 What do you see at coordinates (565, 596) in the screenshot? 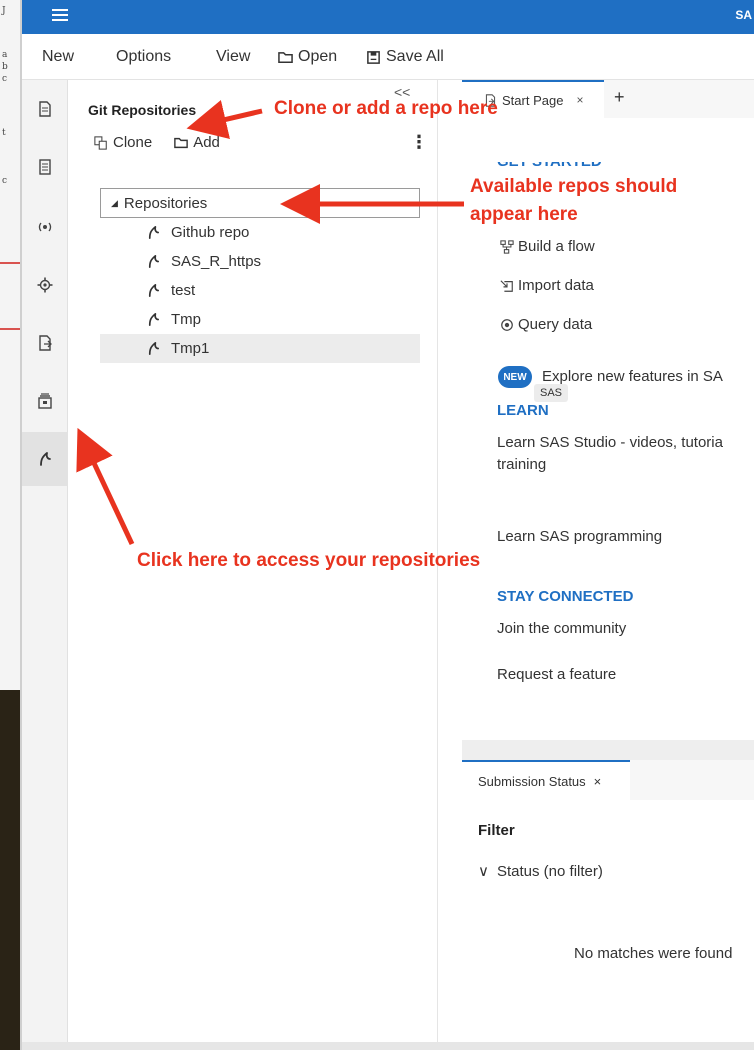
I see `stay-connected-heading: STAY CONNECTED` at bounding box center [565, 596].